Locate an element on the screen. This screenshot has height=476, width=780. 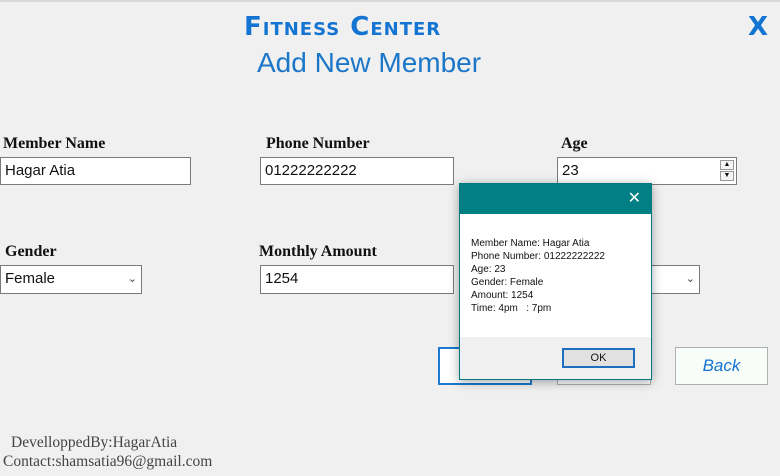
gender-select: Female ⌄ is located at coordinates (71, 279).